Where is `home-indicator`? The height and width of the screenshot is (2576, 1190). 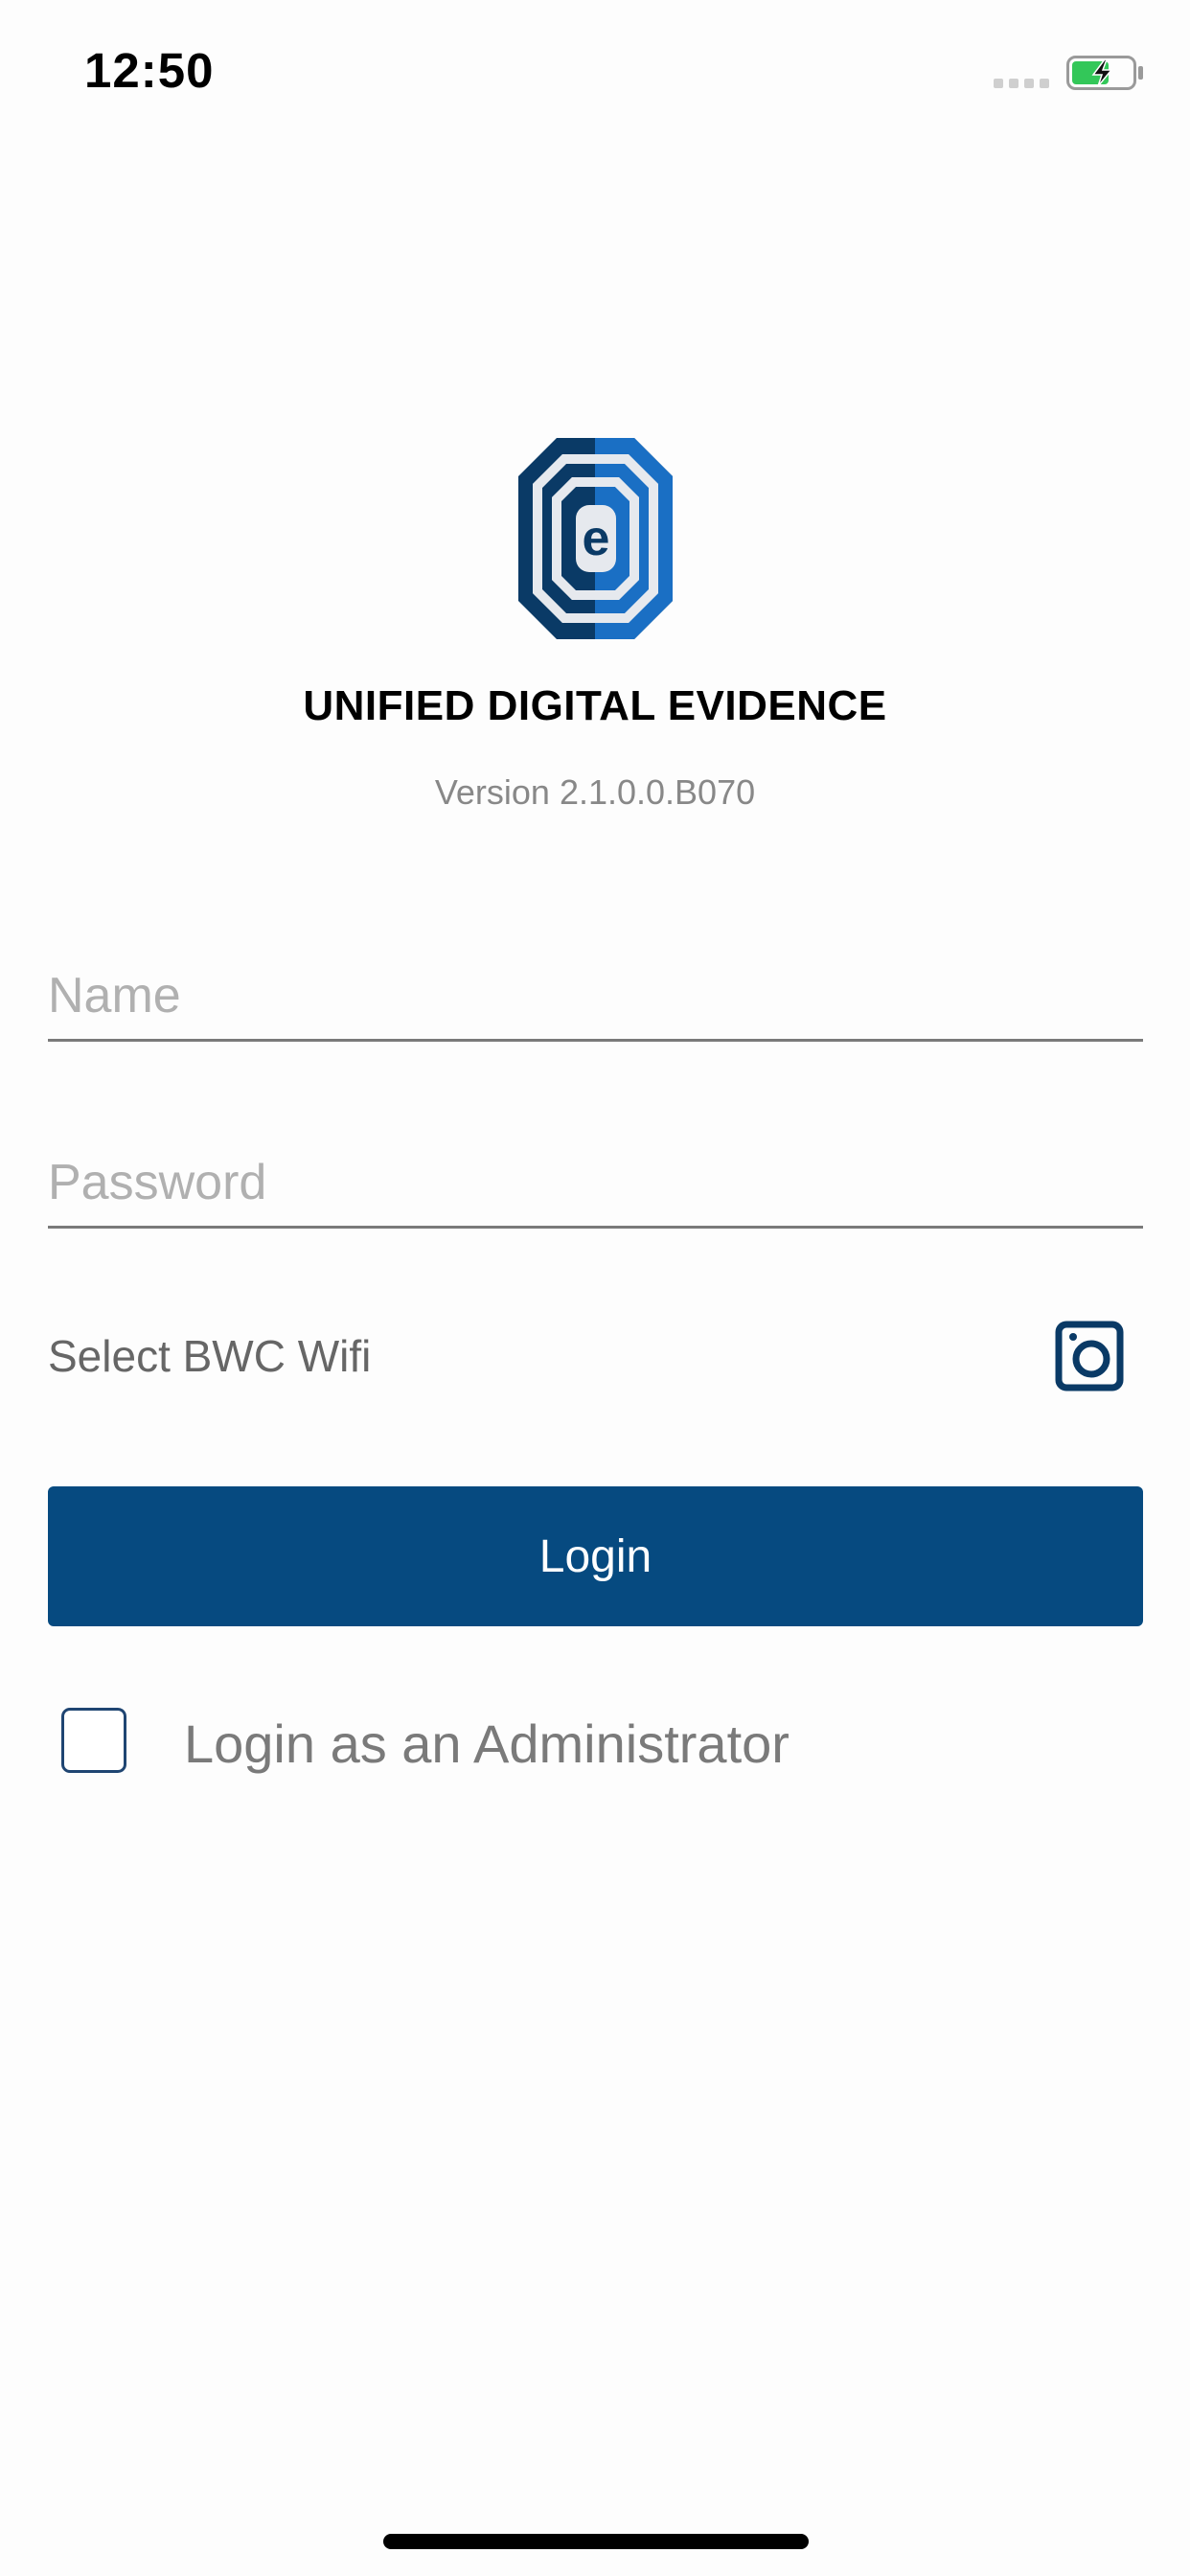
home-indicator is located at coordinates (596, 2541).